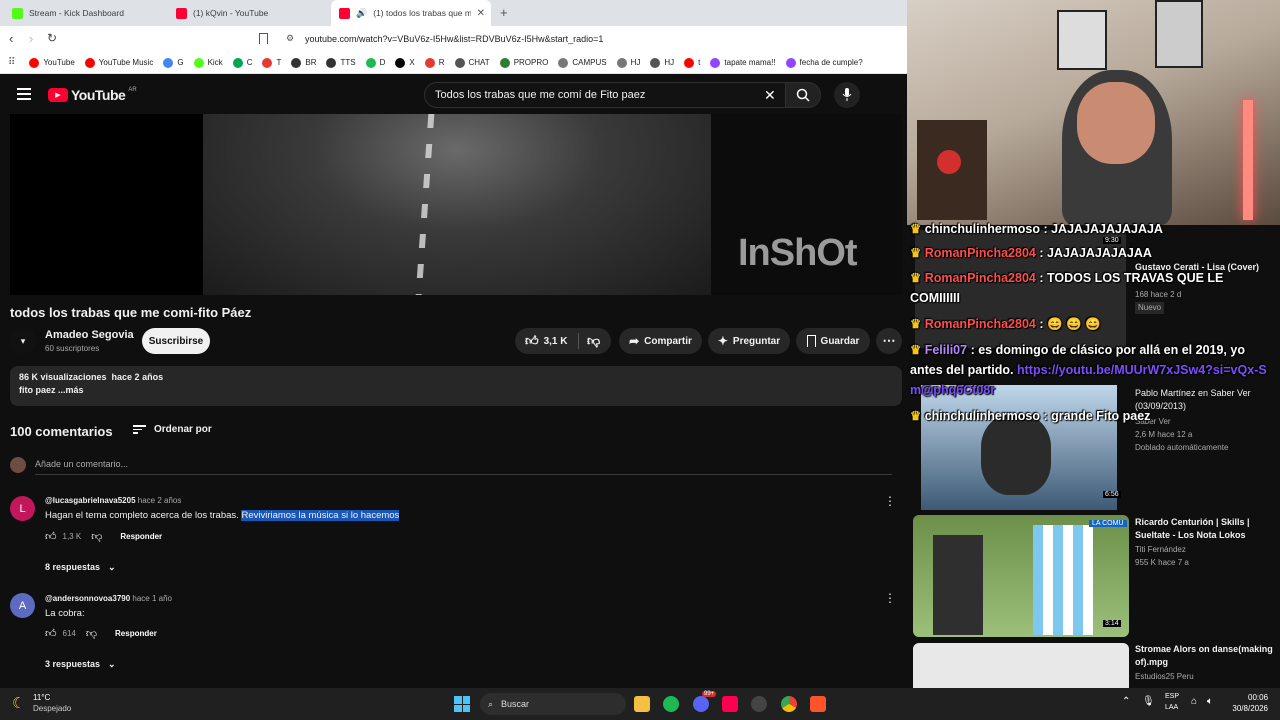  I want to click on discord-icon, so click(701, 704).